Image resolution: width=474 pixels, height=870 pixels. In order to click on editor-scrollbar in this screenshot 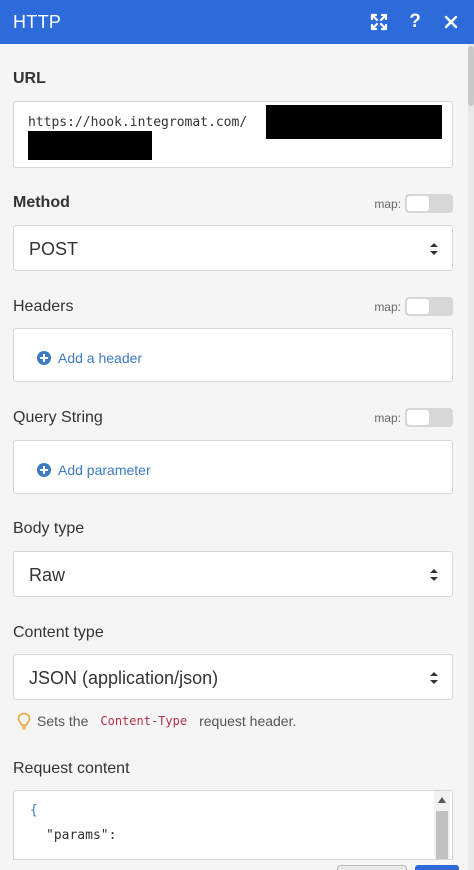, I will do `click(442, 825)`.